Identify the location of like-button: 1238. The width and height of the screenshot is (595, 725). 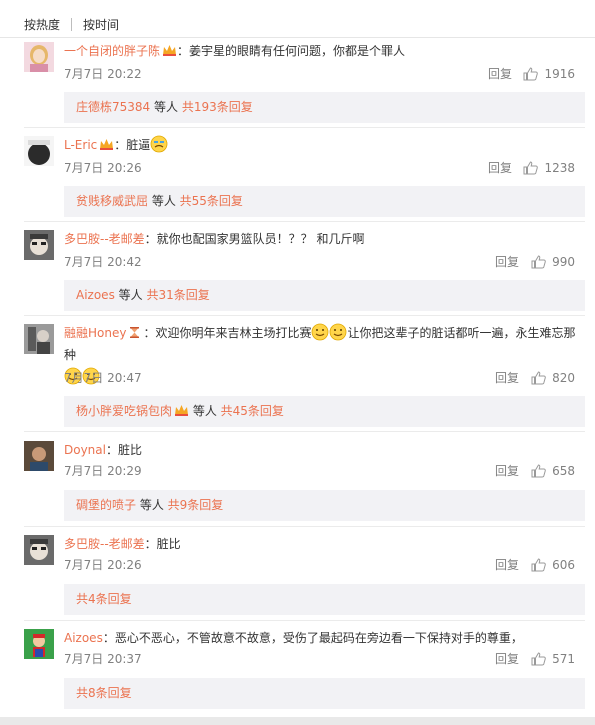
(549, 168).